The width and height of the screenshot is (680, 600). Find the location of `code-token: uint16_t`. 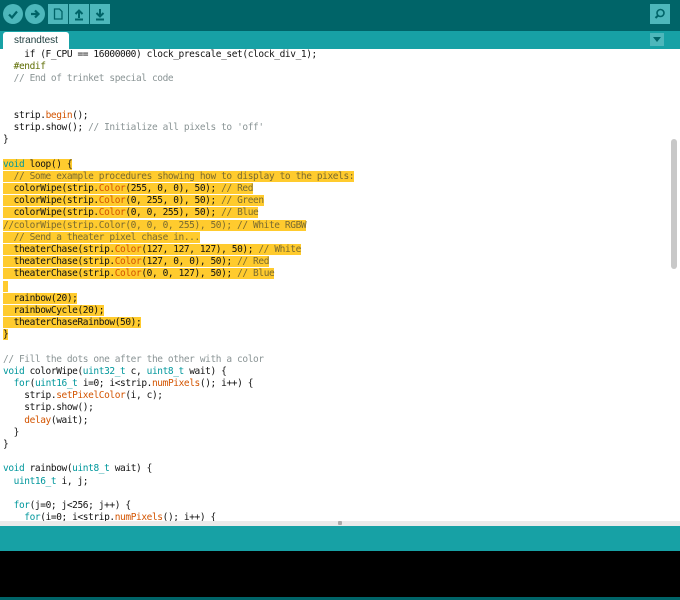

code-token: uint16_t is located at coordinates (35, 481).